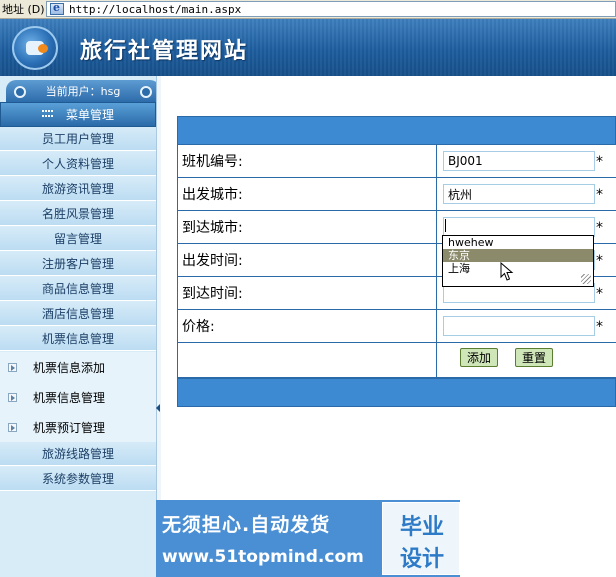  Describe the element at coordinates (78, 454) in the screenshot. I see `sidebar-item-tour-routes: 旅游线路管理` at that location.